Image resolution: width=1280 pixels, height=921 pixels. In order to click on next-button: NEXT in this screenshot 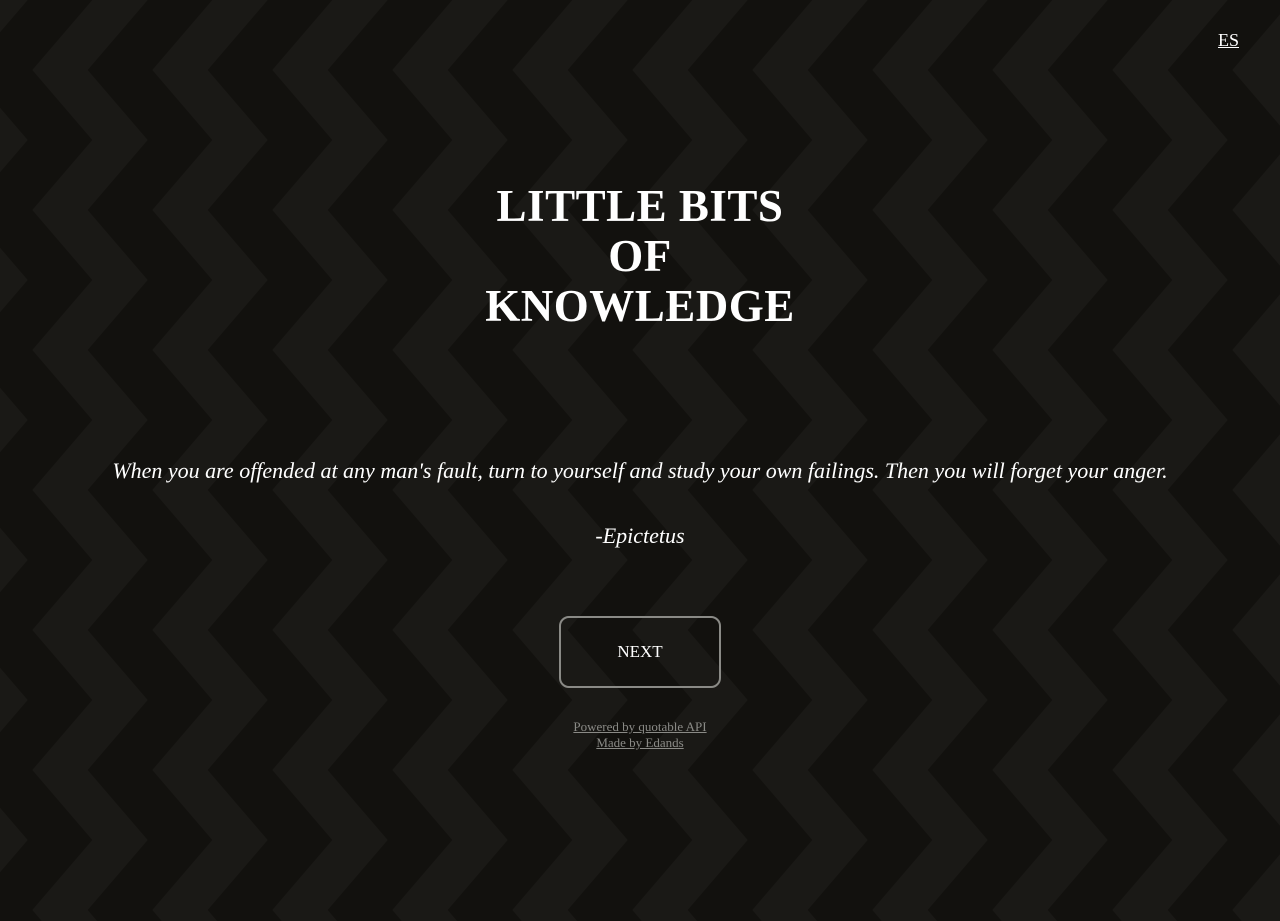, I will do `click(640, 652)`.